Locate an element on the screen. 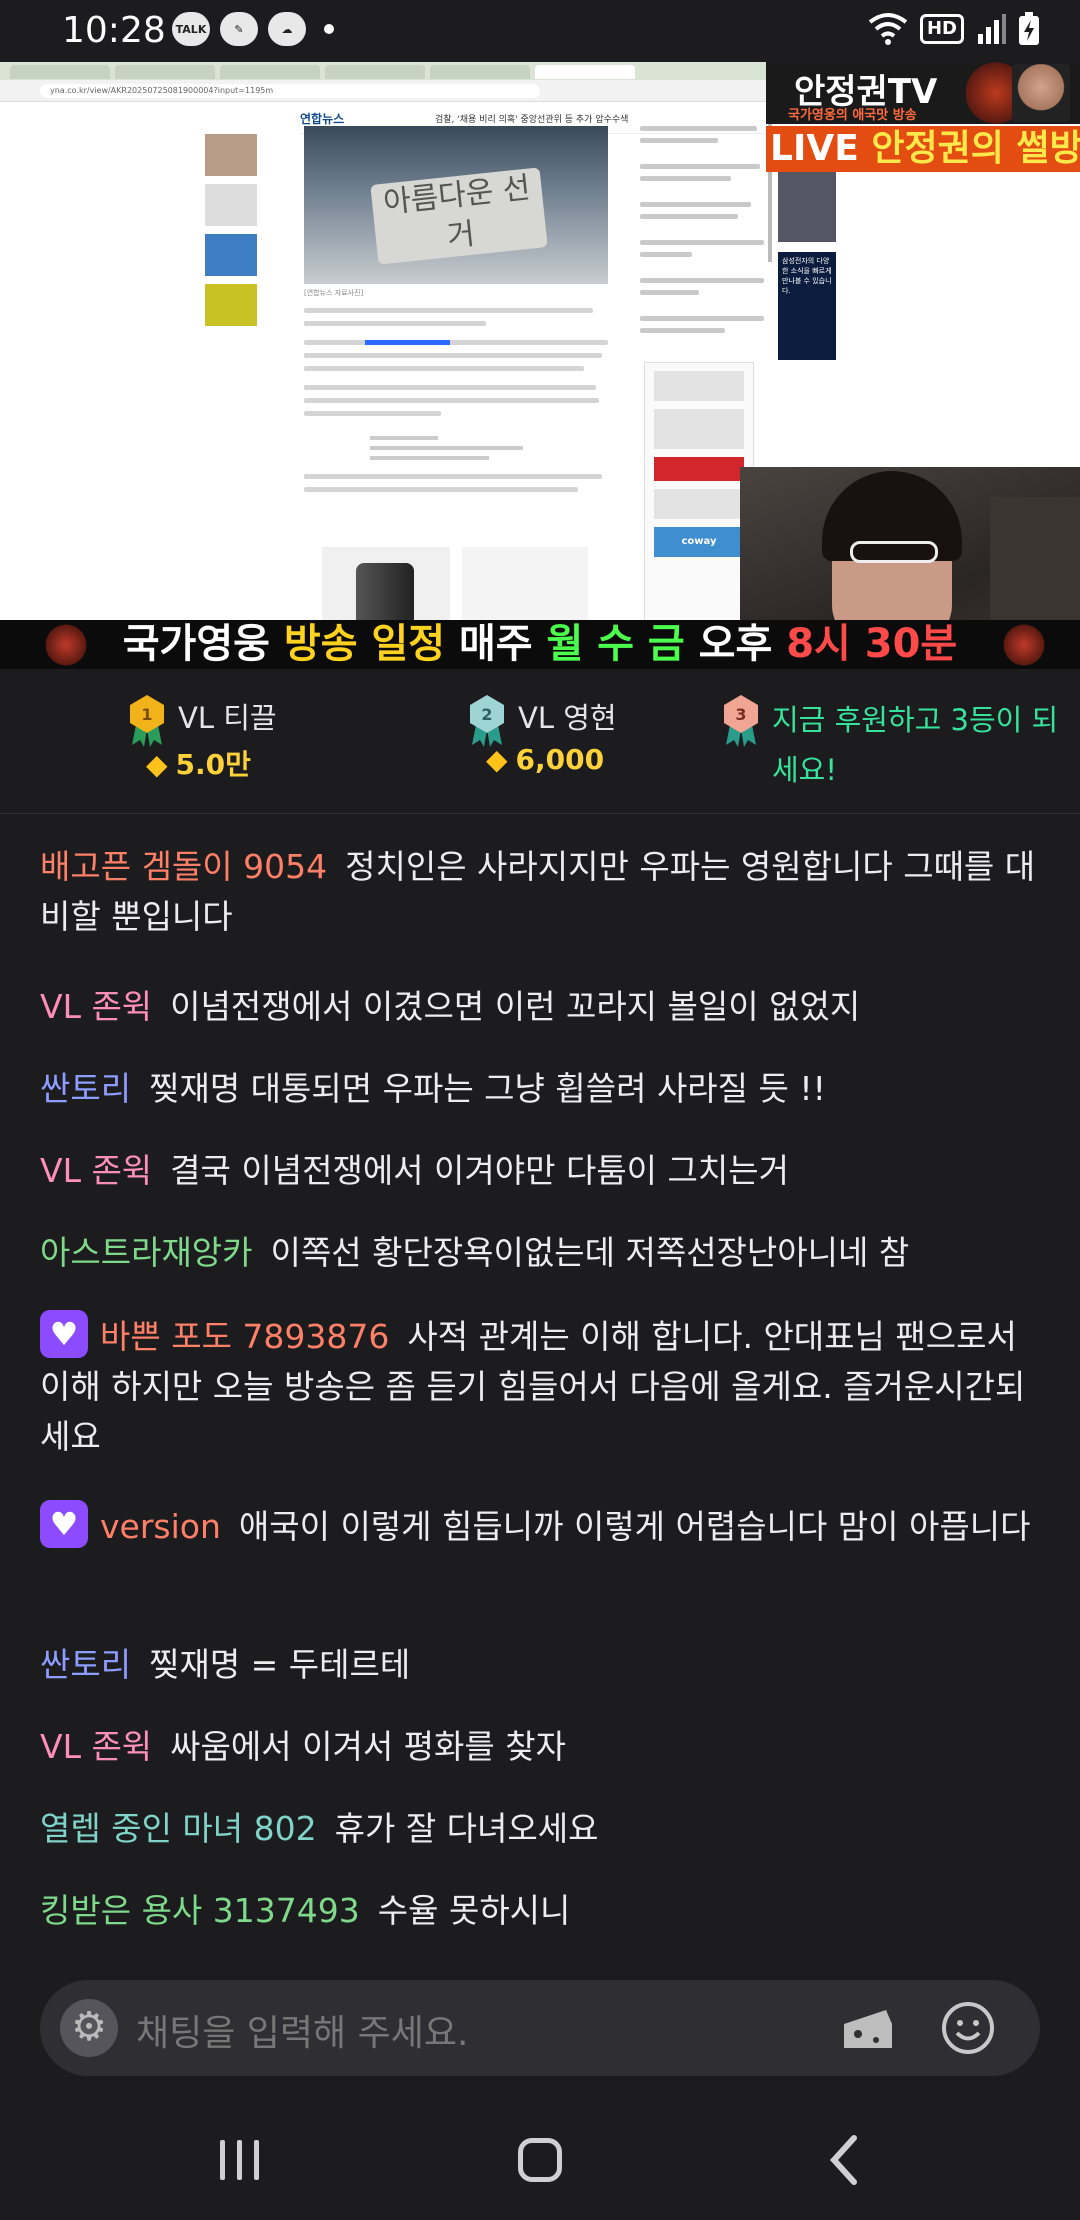 The width and height of the screenshot is (1080, 2220). chat-text: 애국이 이렇게 힘듭니까 이렇게 어렵습니다 맘이 아픕니다 is located at coordinates (634, 1526).